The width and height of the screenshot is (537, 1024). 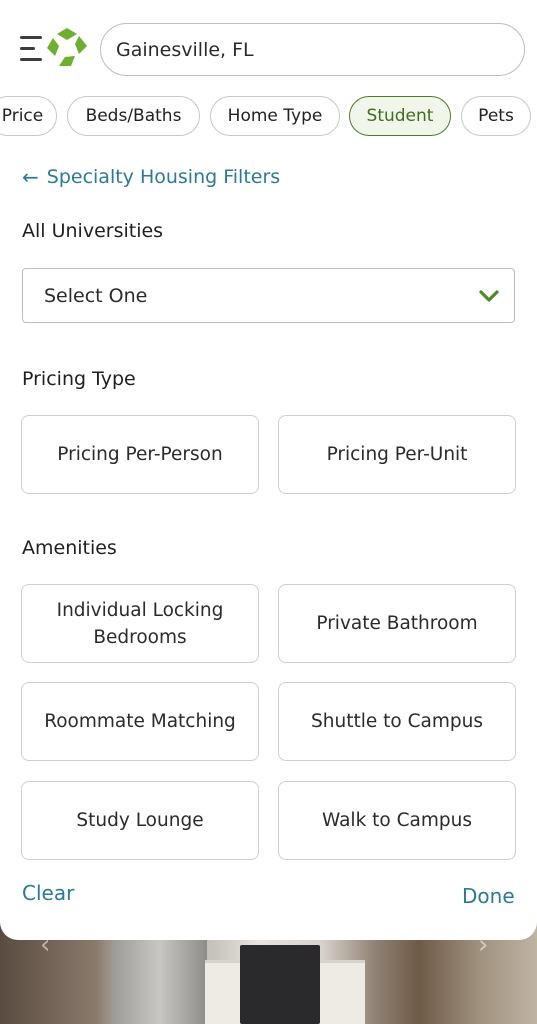 What do you see at coordinates (488, 896) in the screenshot?
I see `done-button: Done` at bounding box center [488, 896].